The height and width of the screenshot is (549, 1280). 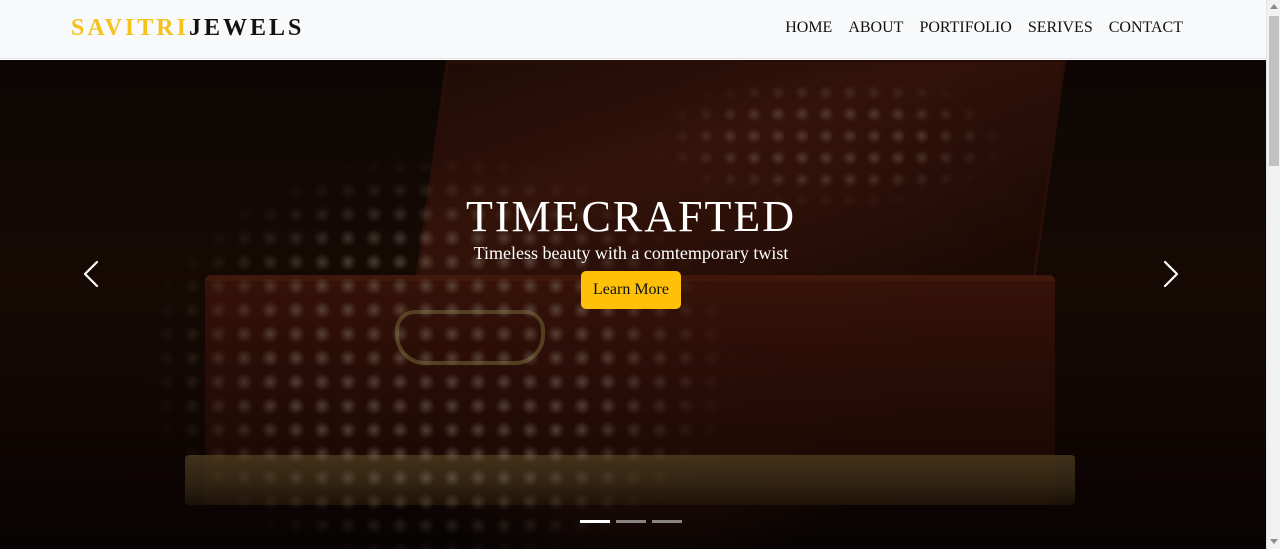 What do you see at coordinates (130, 28) in the screenshot?
I see `brand-name-part1: SAVITRI` at bounding box center [130, 28].